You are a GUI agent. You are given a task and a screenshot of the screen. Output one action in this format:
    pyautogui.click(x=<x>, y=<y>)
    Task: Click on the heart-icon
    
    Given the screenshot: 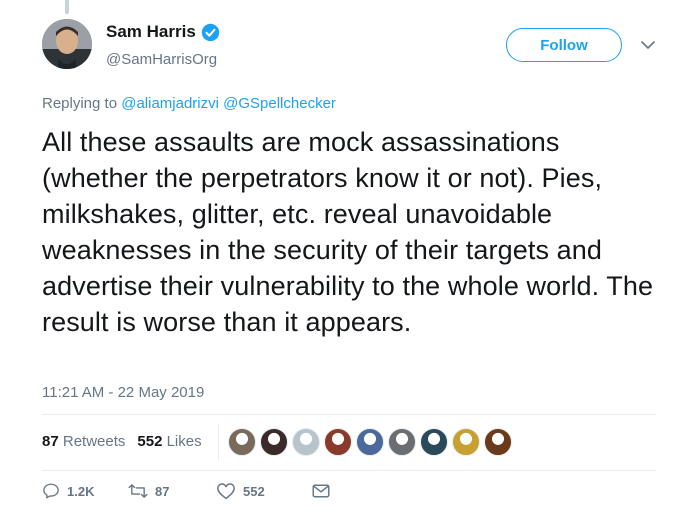 What is the action you would take?
    pyautogui.click(x=226, y=491)
    